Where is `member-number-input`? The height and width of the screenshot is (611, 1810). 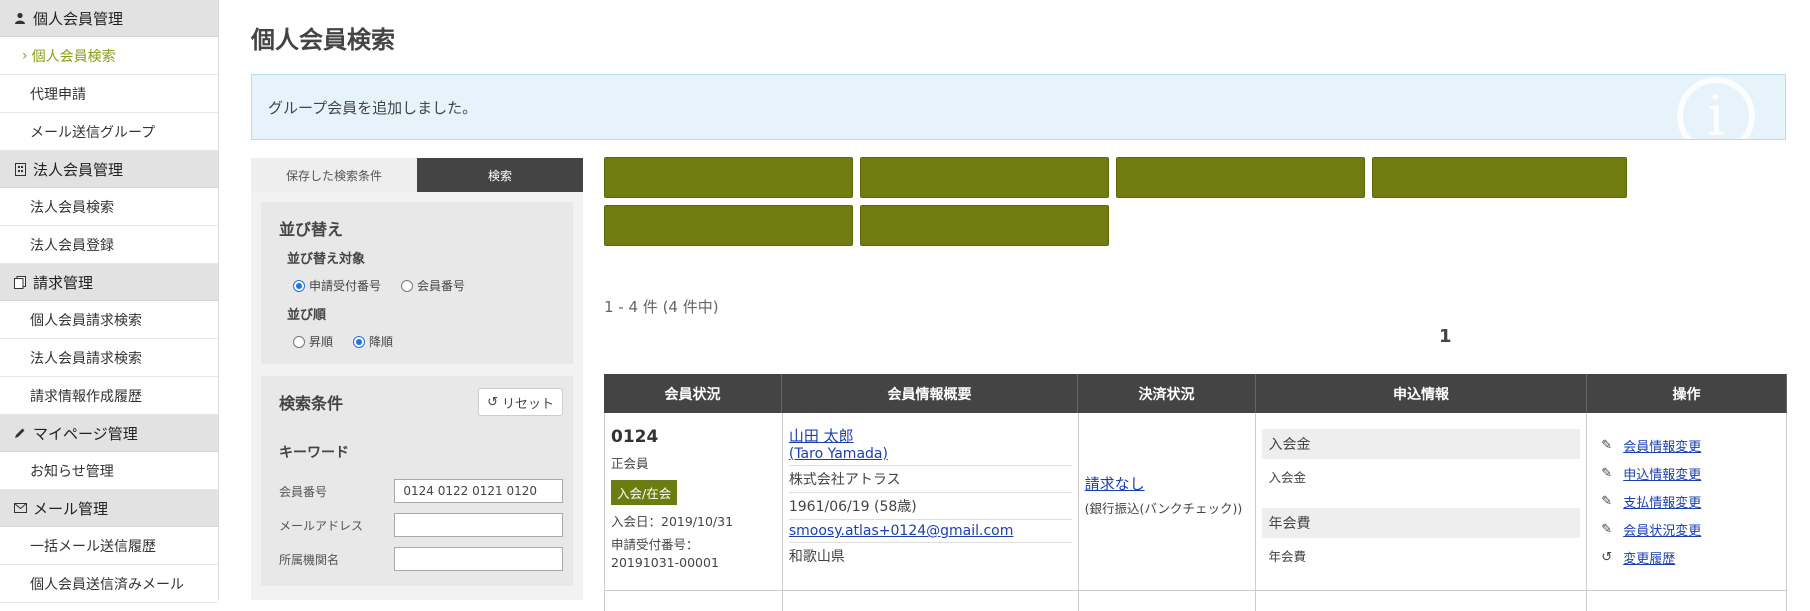 member-number-input is located at coordinates (478, 491).